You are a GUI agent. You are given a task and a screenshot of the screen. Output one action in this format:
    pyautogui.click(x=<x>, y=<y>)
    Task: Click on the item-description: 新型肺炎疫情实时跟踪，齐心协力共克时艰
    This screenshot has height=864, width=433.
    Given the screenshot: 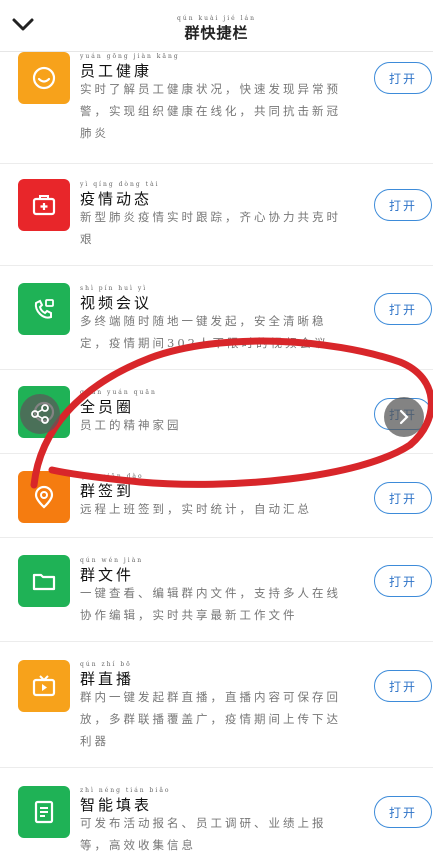 What is the action you would take?
    pyautogui.click(x=210, y=228)
    